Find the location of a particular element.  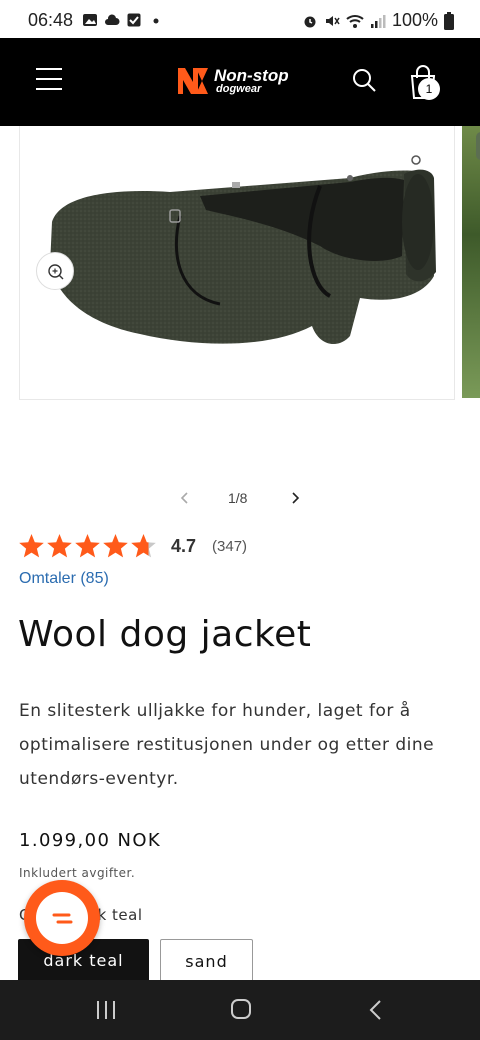

wool-jacket-image is located at coordinates (243, 250).